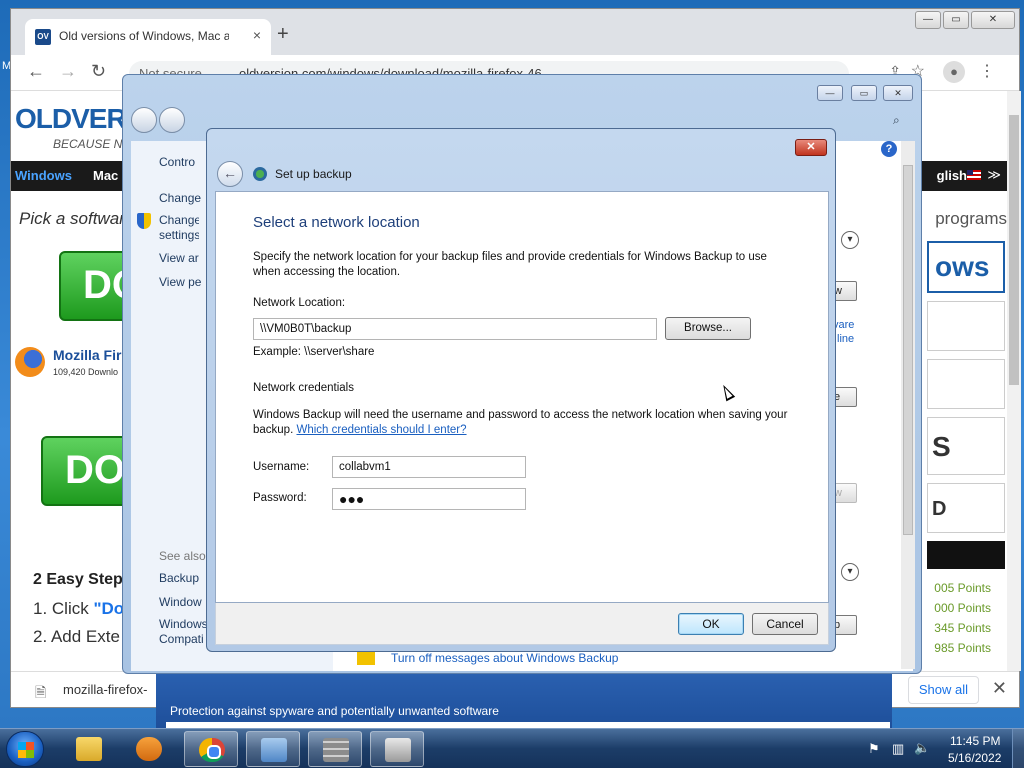 The height and width of the screenshot is (768, 1024). I want to click on taskbar-media-player, so click(149, 749).